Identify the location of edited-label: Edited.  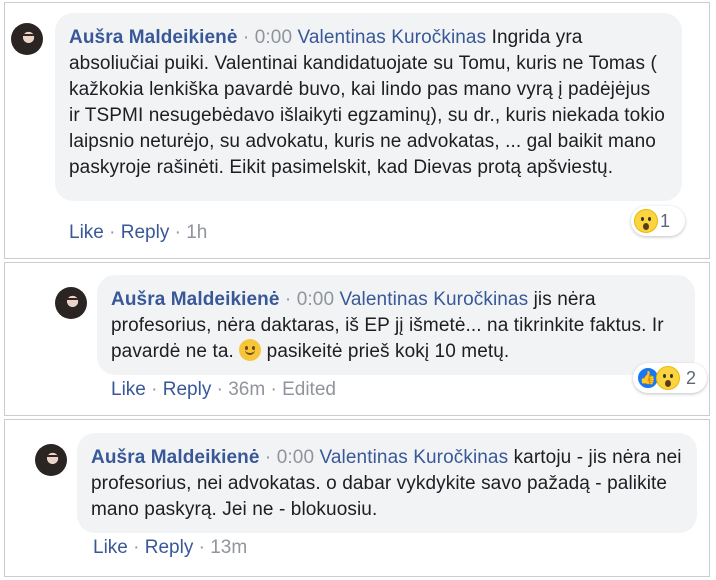
(309, 389).